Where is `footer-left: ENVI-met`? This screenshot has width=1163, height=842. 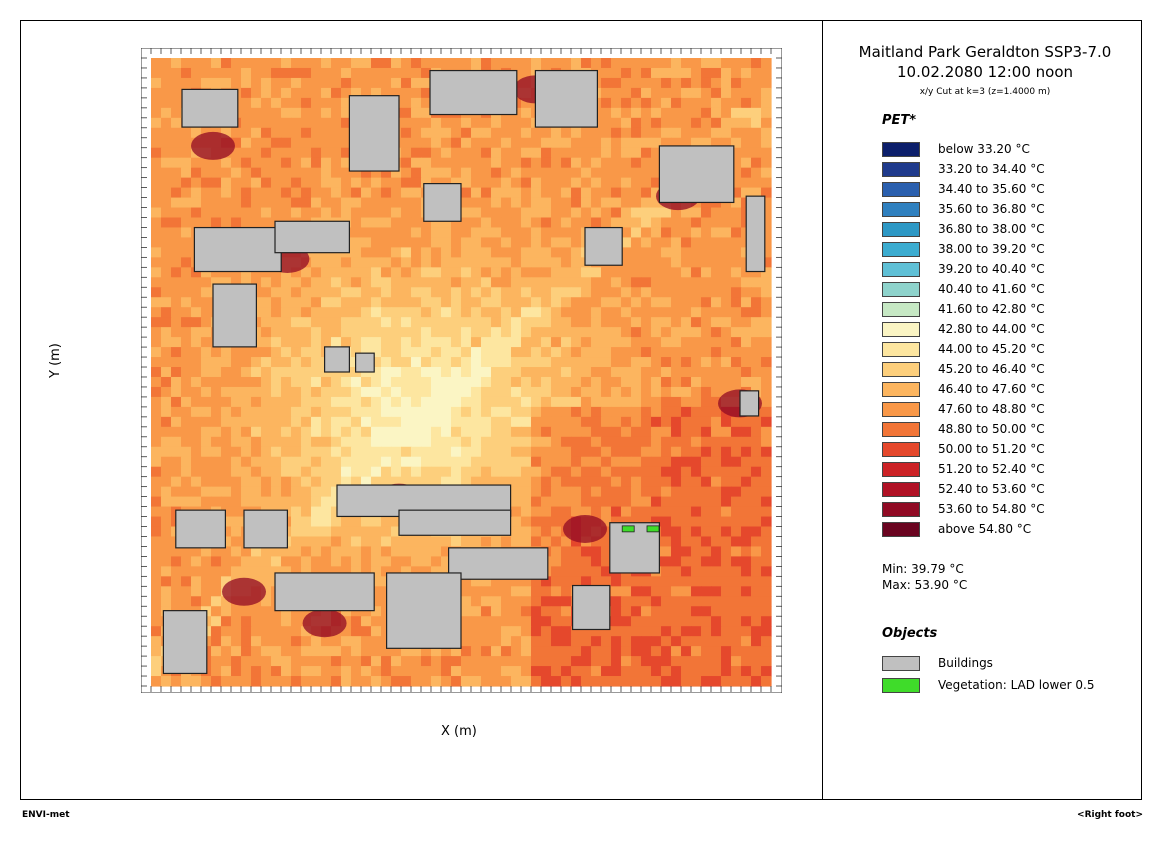
footer-left: ENVI-met is located at coordinates (46, 815).